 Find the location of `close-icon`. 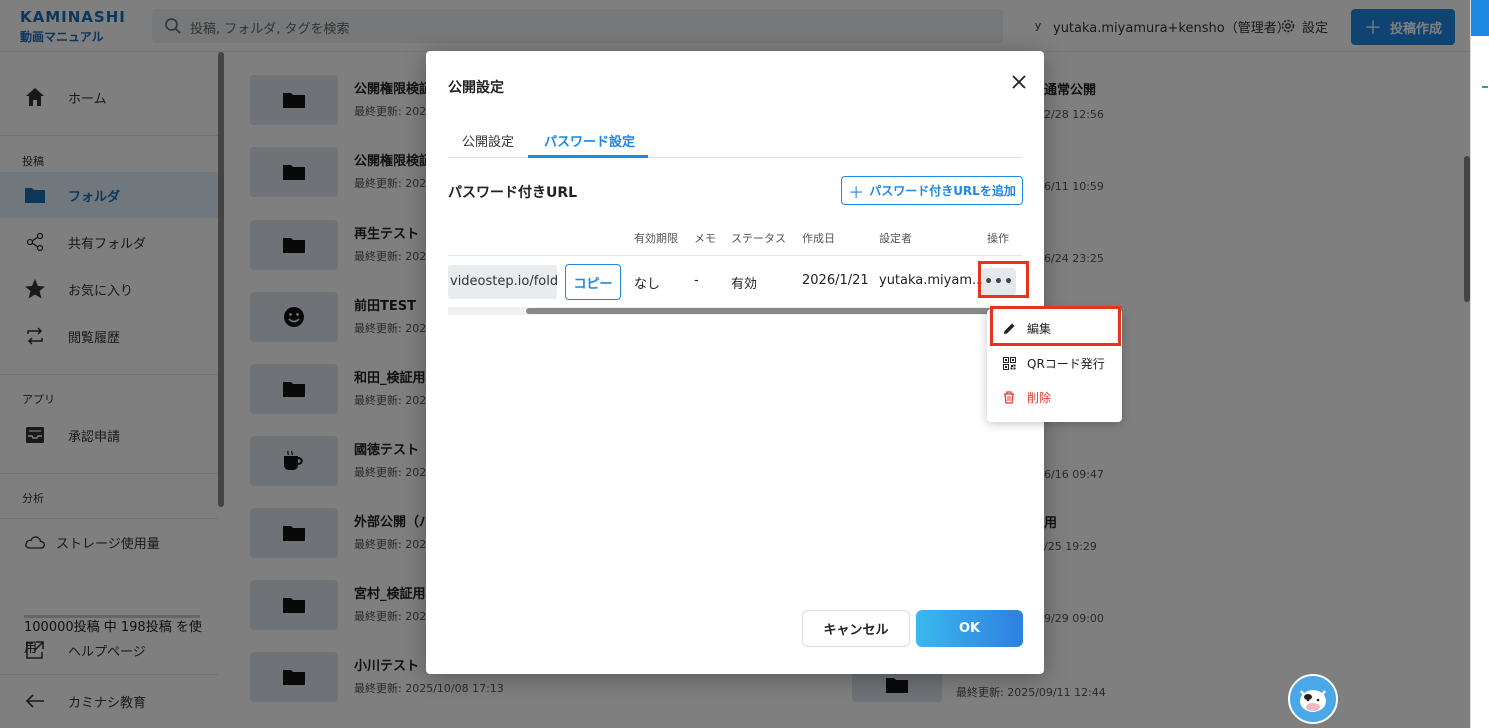

close-icon is located at coordinates (1019, 82).